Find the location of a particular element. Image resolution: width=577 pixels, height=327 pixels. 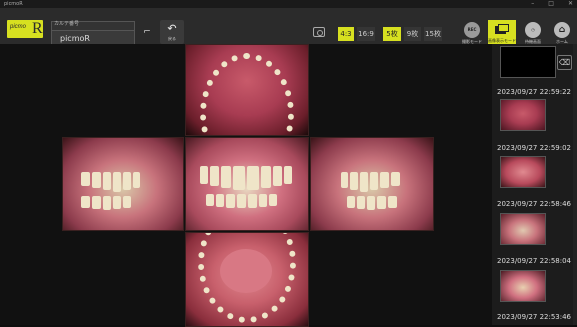

gallery-icon is located at coordinates (502, 29).